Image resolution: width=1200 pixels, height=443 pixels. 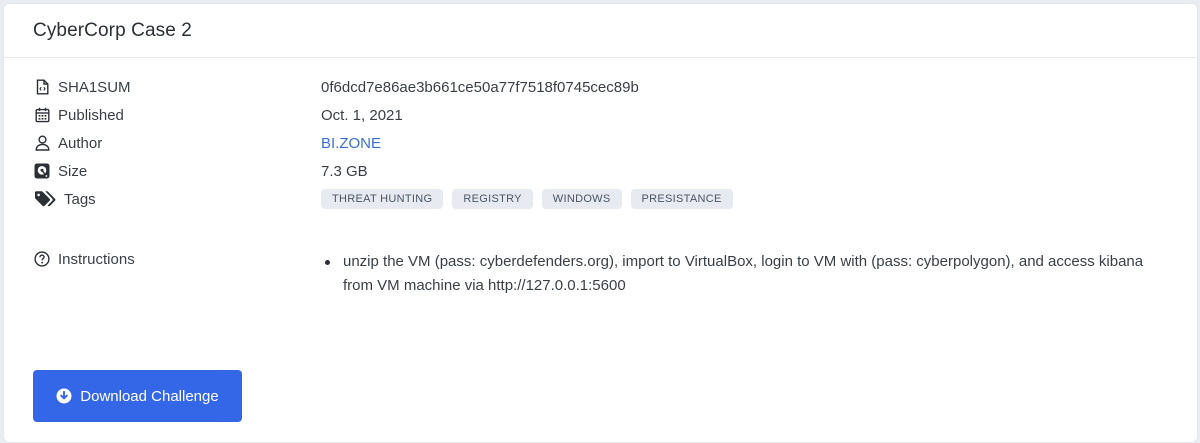 What do you see at coordinates (581, 199) in the screenshot?
I see `tag-windows: WINDOWS` at bounding box center [581, 199].